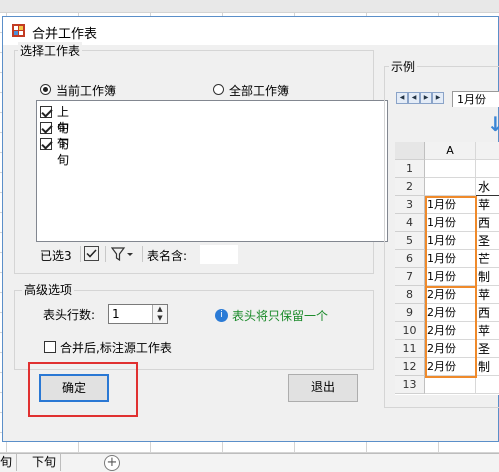 The image size is (499, 472). I want to click on example-cell-b: 水, so click(487, 187).